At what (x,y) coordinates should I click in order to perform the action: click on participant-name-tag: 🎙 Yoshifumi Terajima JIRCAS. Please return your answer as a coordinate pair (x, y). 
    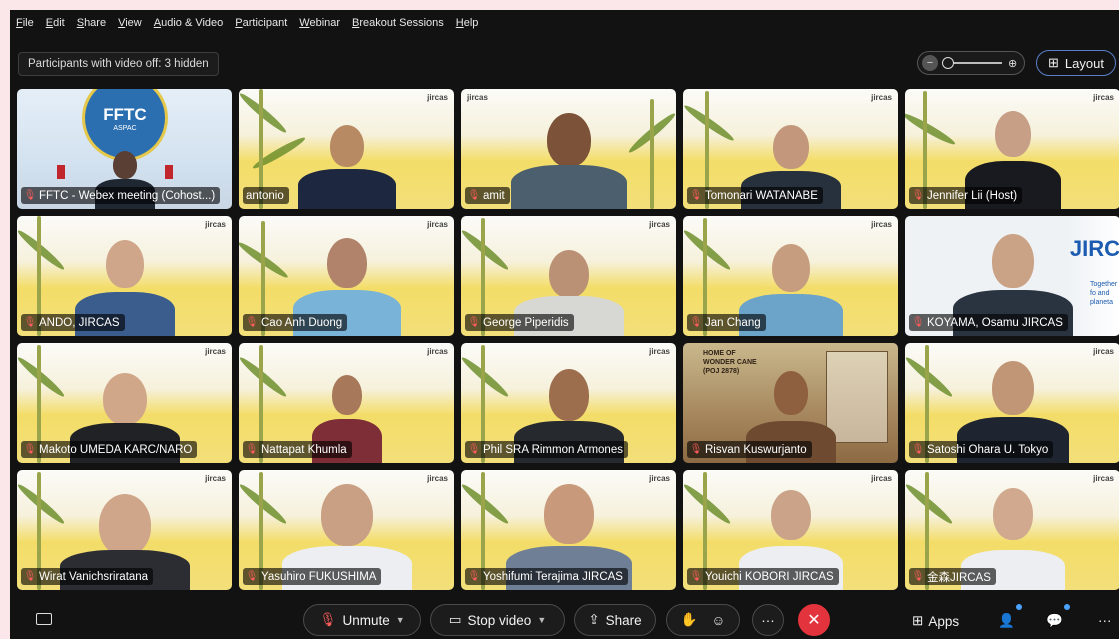
    Looking at the image, I should click on (546, 576).